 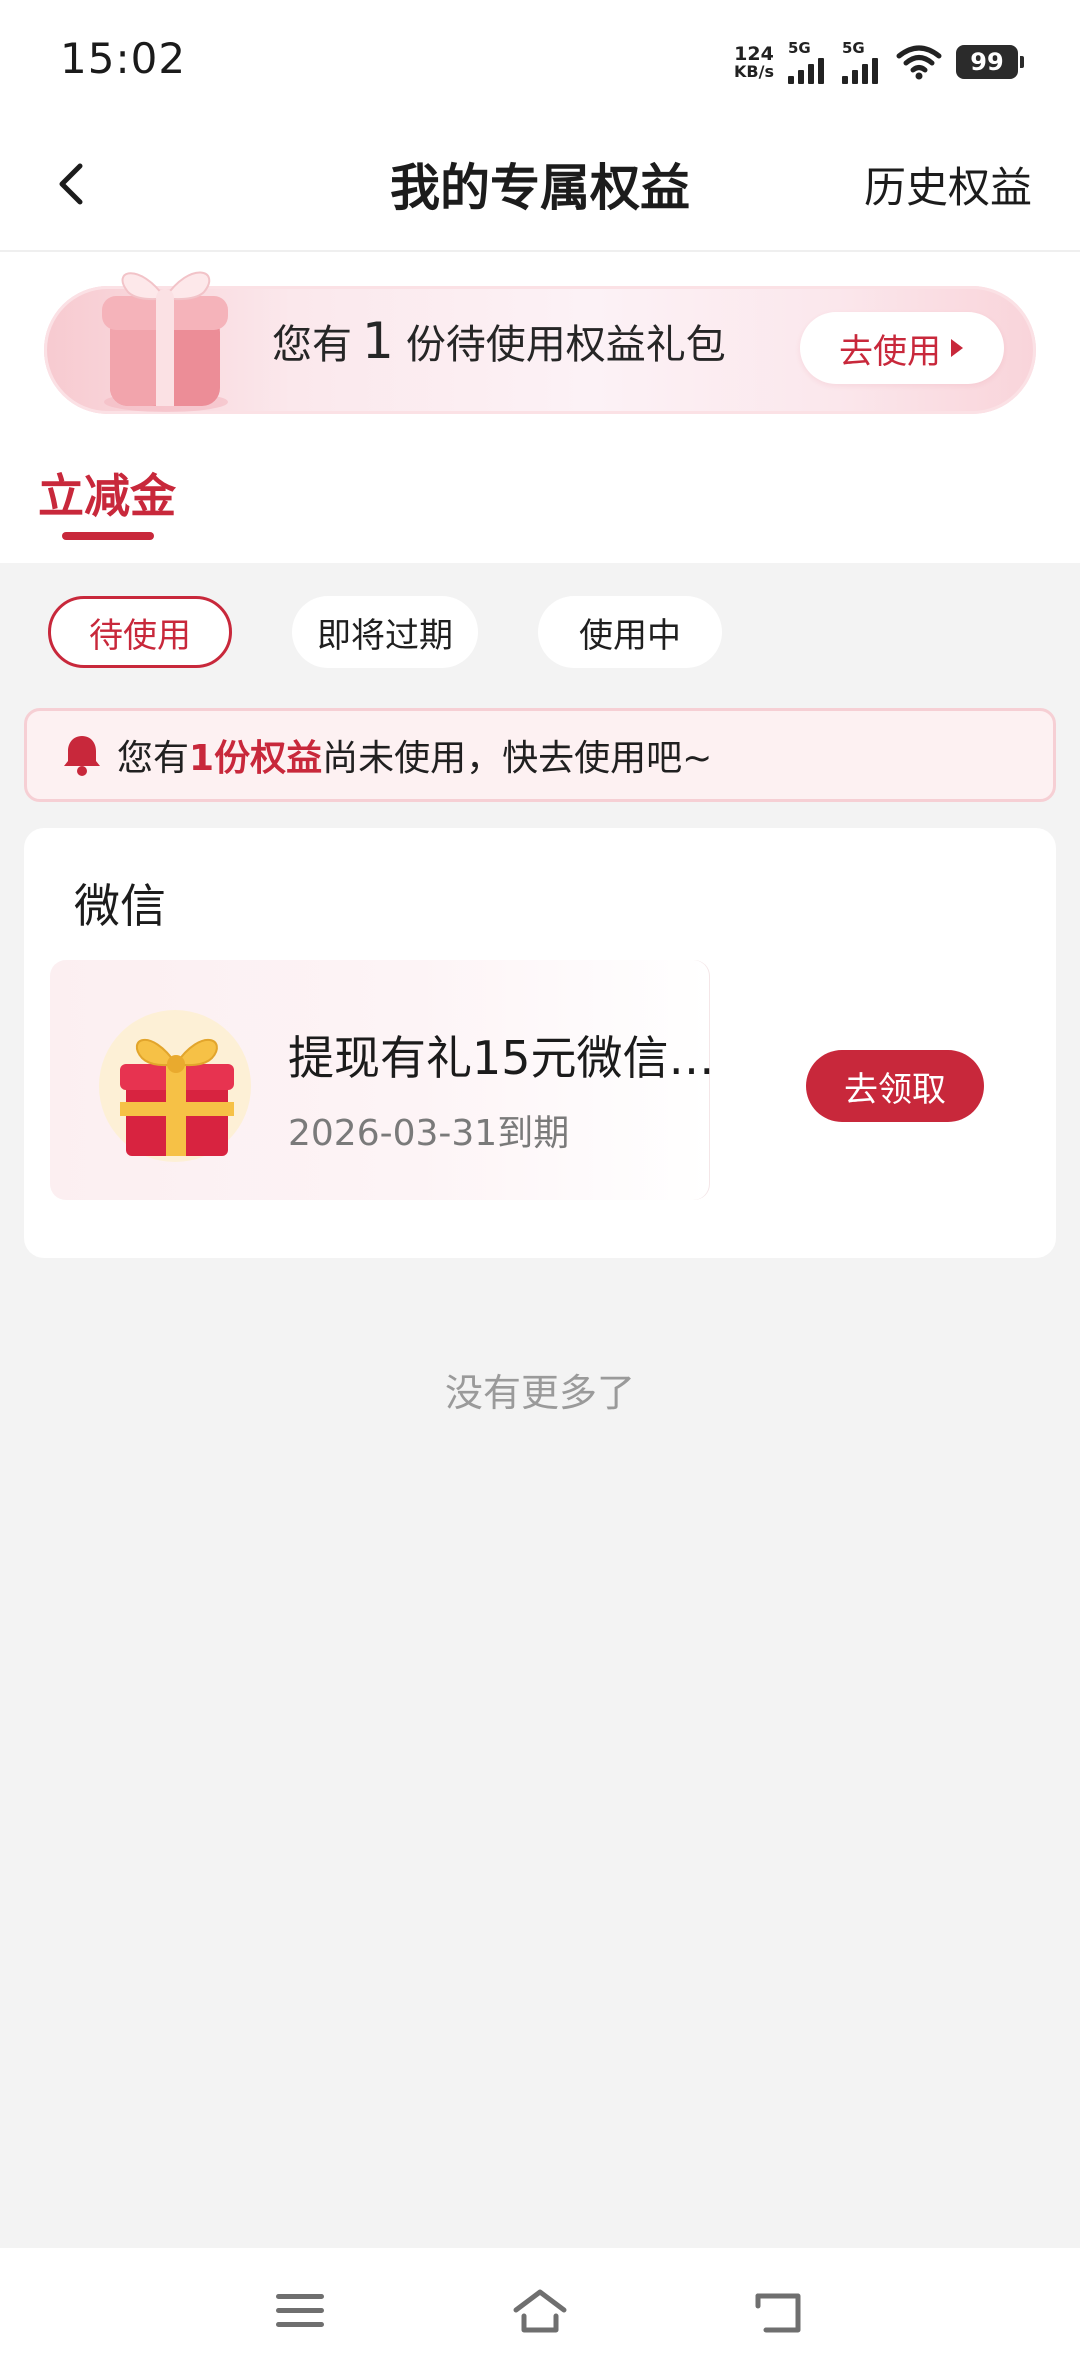 What do you see at coordinates (990, 62) in the screenshot?
I see `battery-indicator: 99` at bounding box center [990, 62].